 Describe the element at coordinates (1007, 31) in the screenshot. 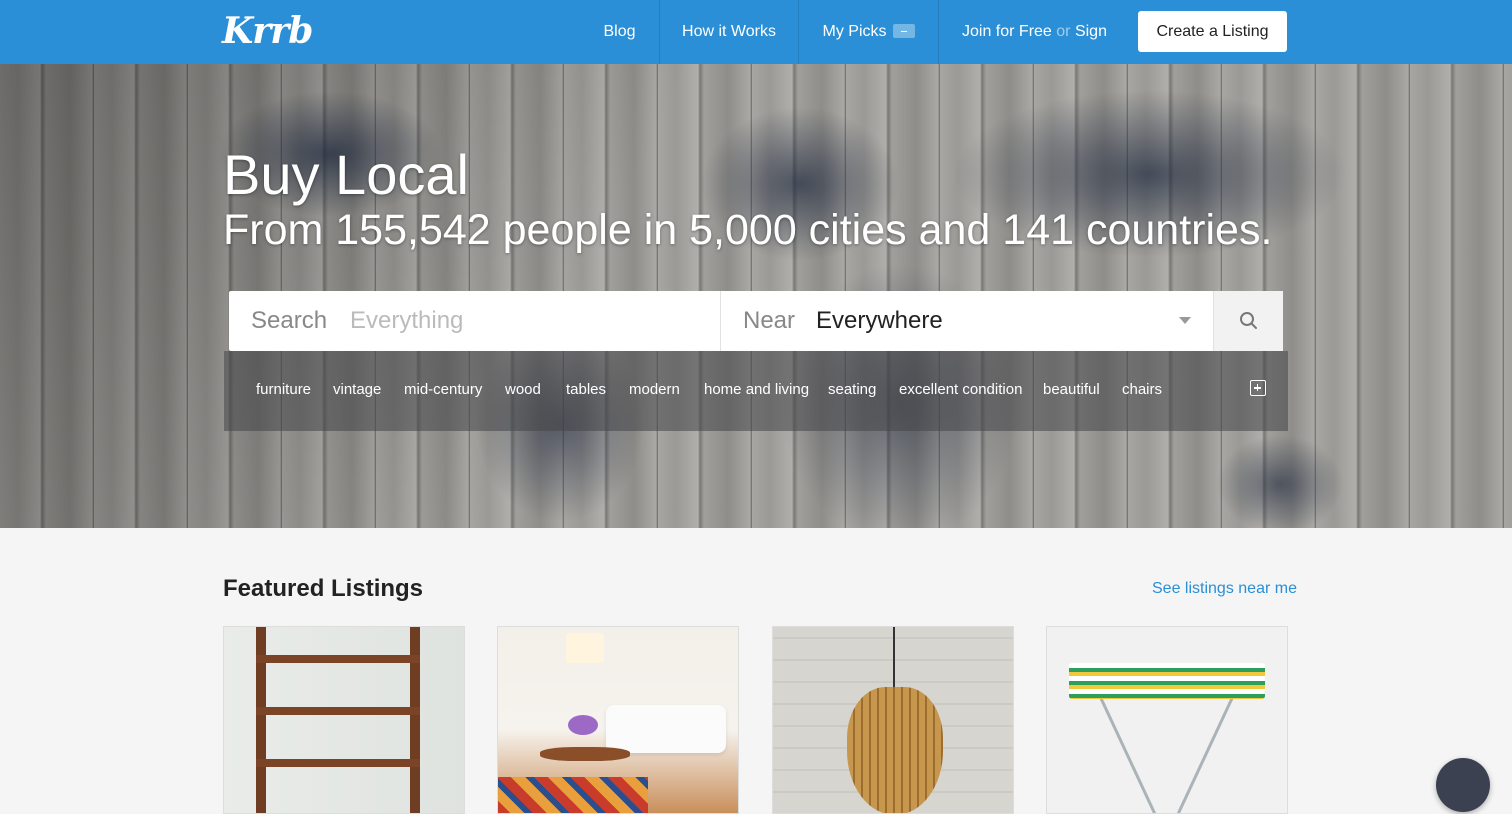

I see `join-free-link: Join for Free` at that location.